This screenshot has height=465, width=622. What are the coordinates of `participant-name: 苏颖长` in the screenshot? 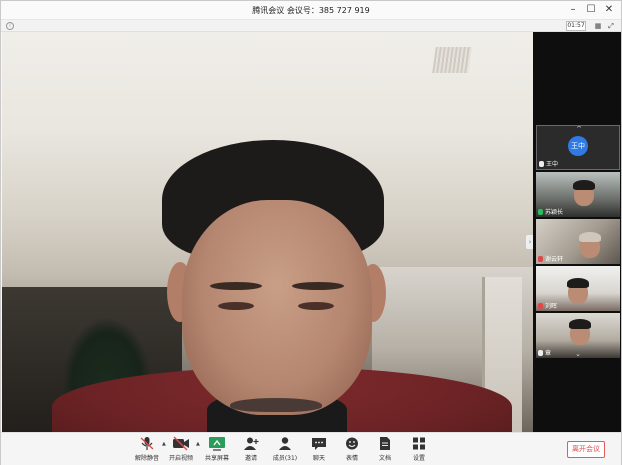 It's located at (554, 212).